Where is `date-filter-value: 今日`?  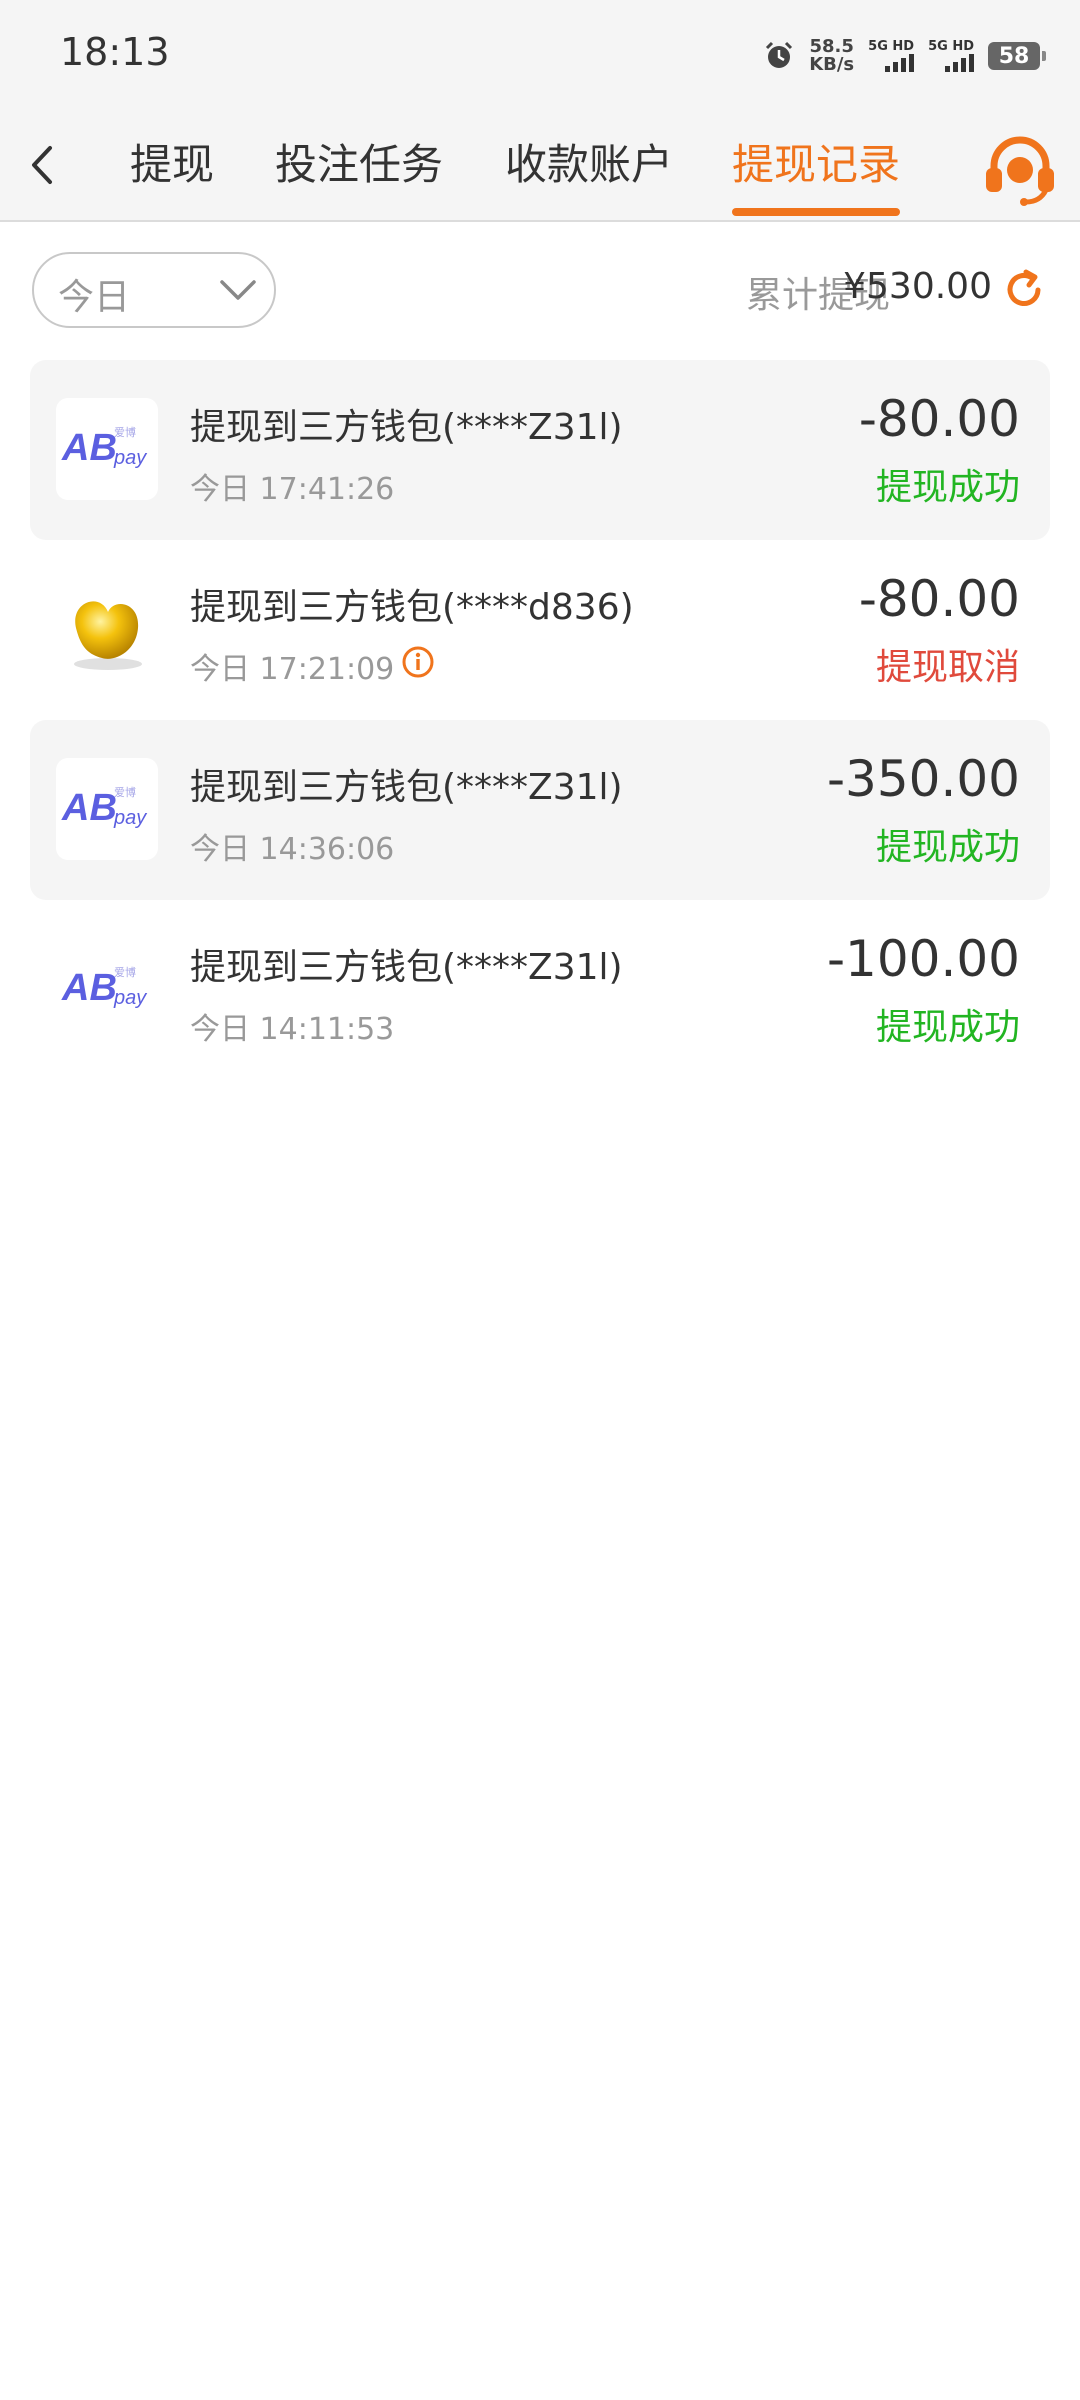 date-filter-value: 今日 is located at coordinates (94, 297).